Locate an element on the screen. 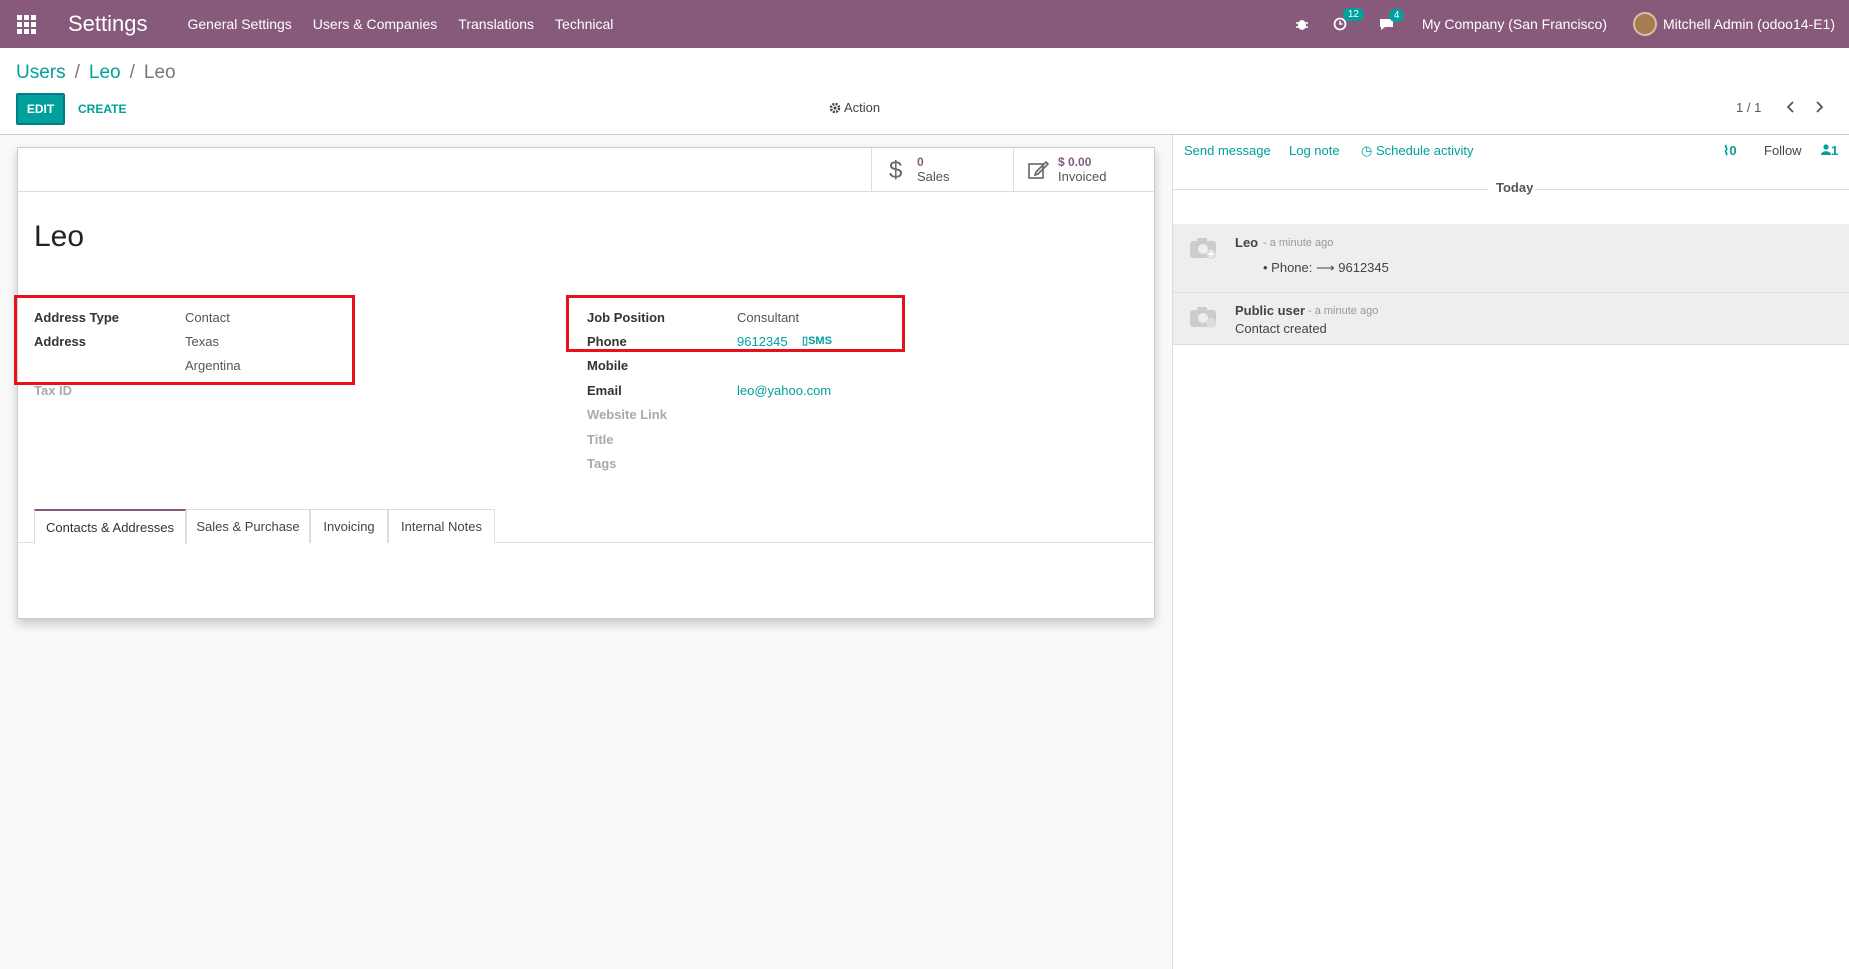  followers-button: 1 is located at coordinates (1829, 150).